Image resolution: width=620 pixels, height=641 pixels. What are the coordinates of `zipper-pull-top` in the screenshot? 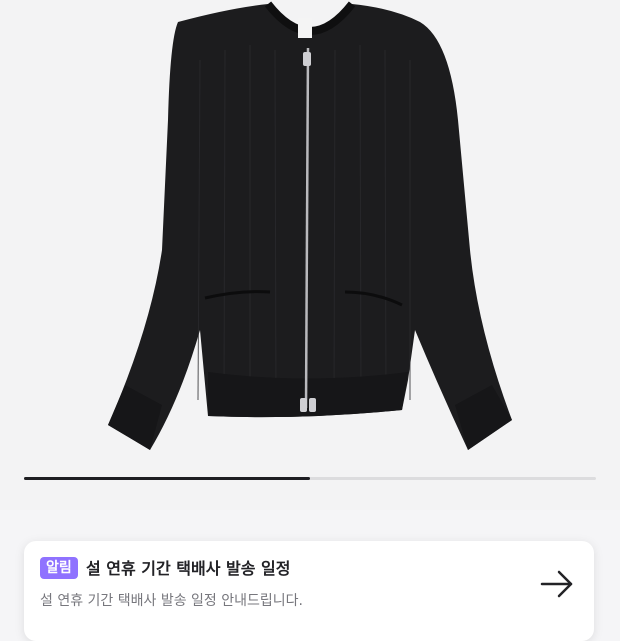 It's located at (307, 59).